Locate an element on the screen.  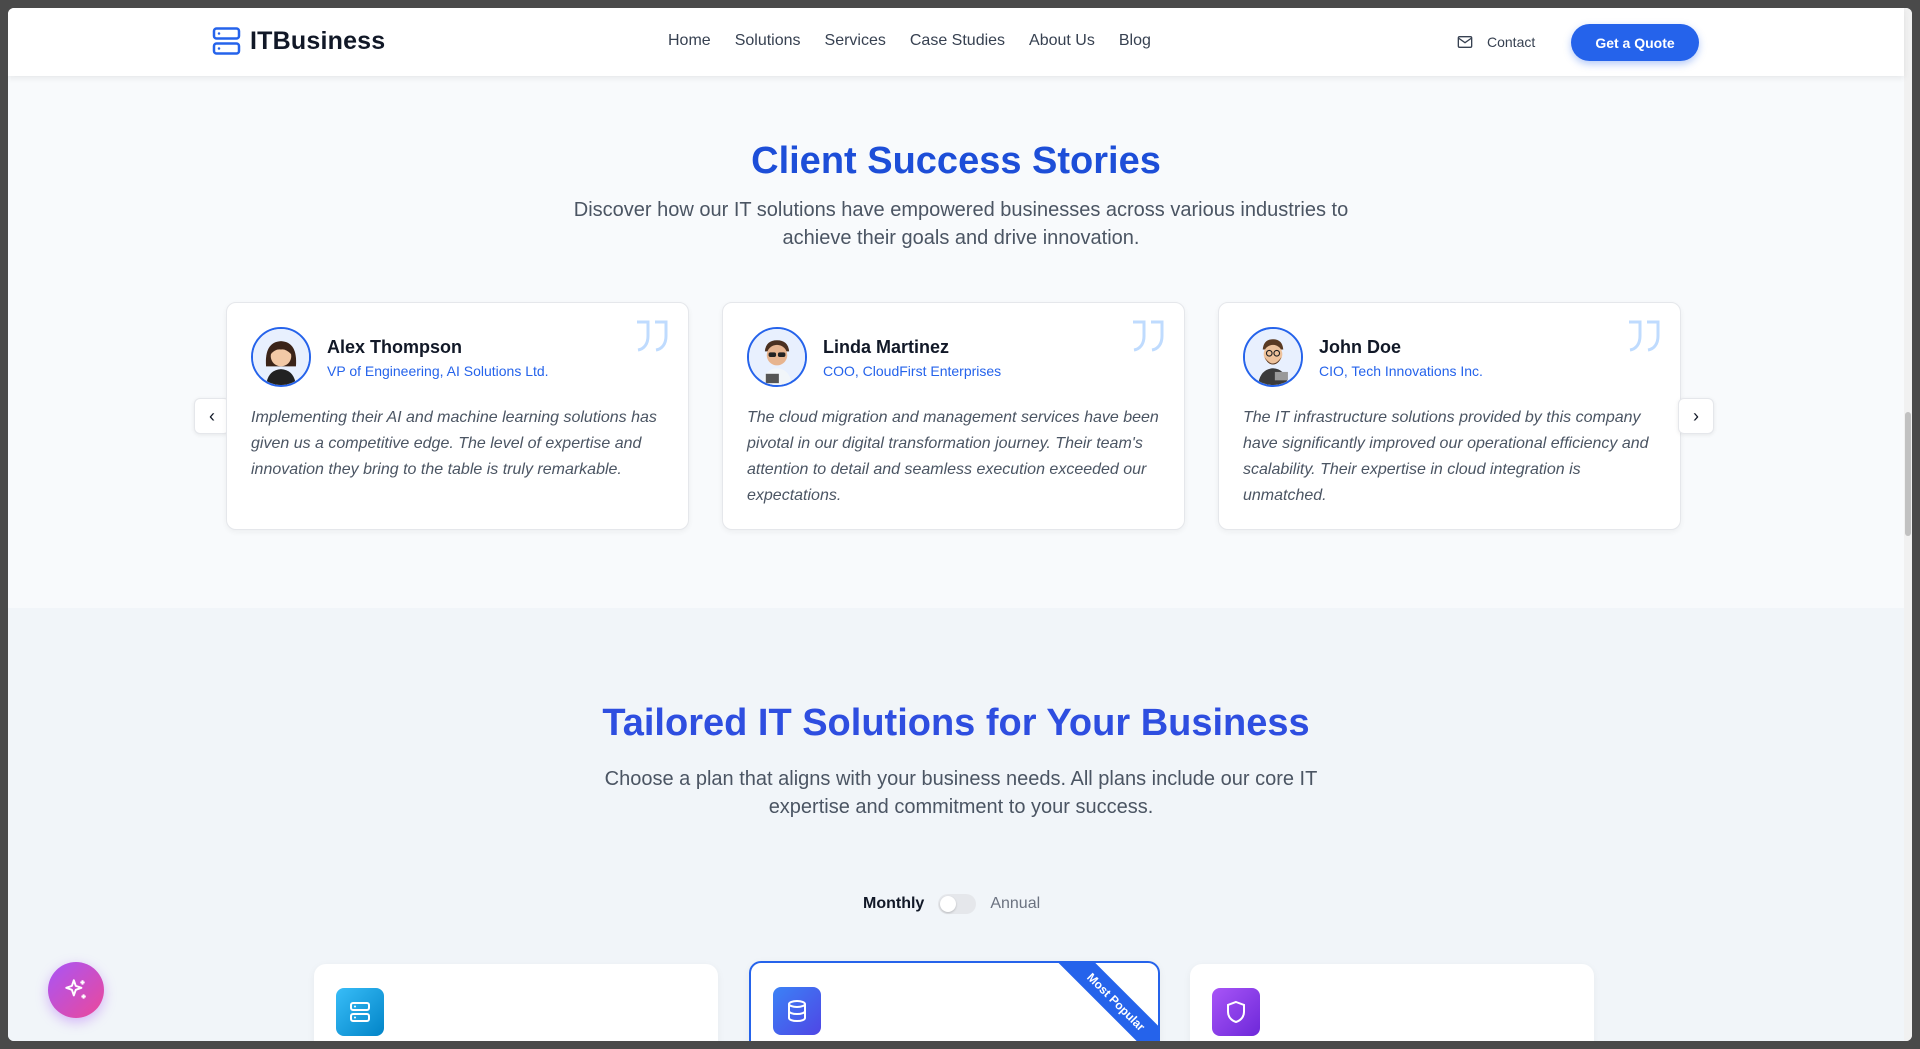
chevron-right-icon: › is located at coordinates (1696, 415).